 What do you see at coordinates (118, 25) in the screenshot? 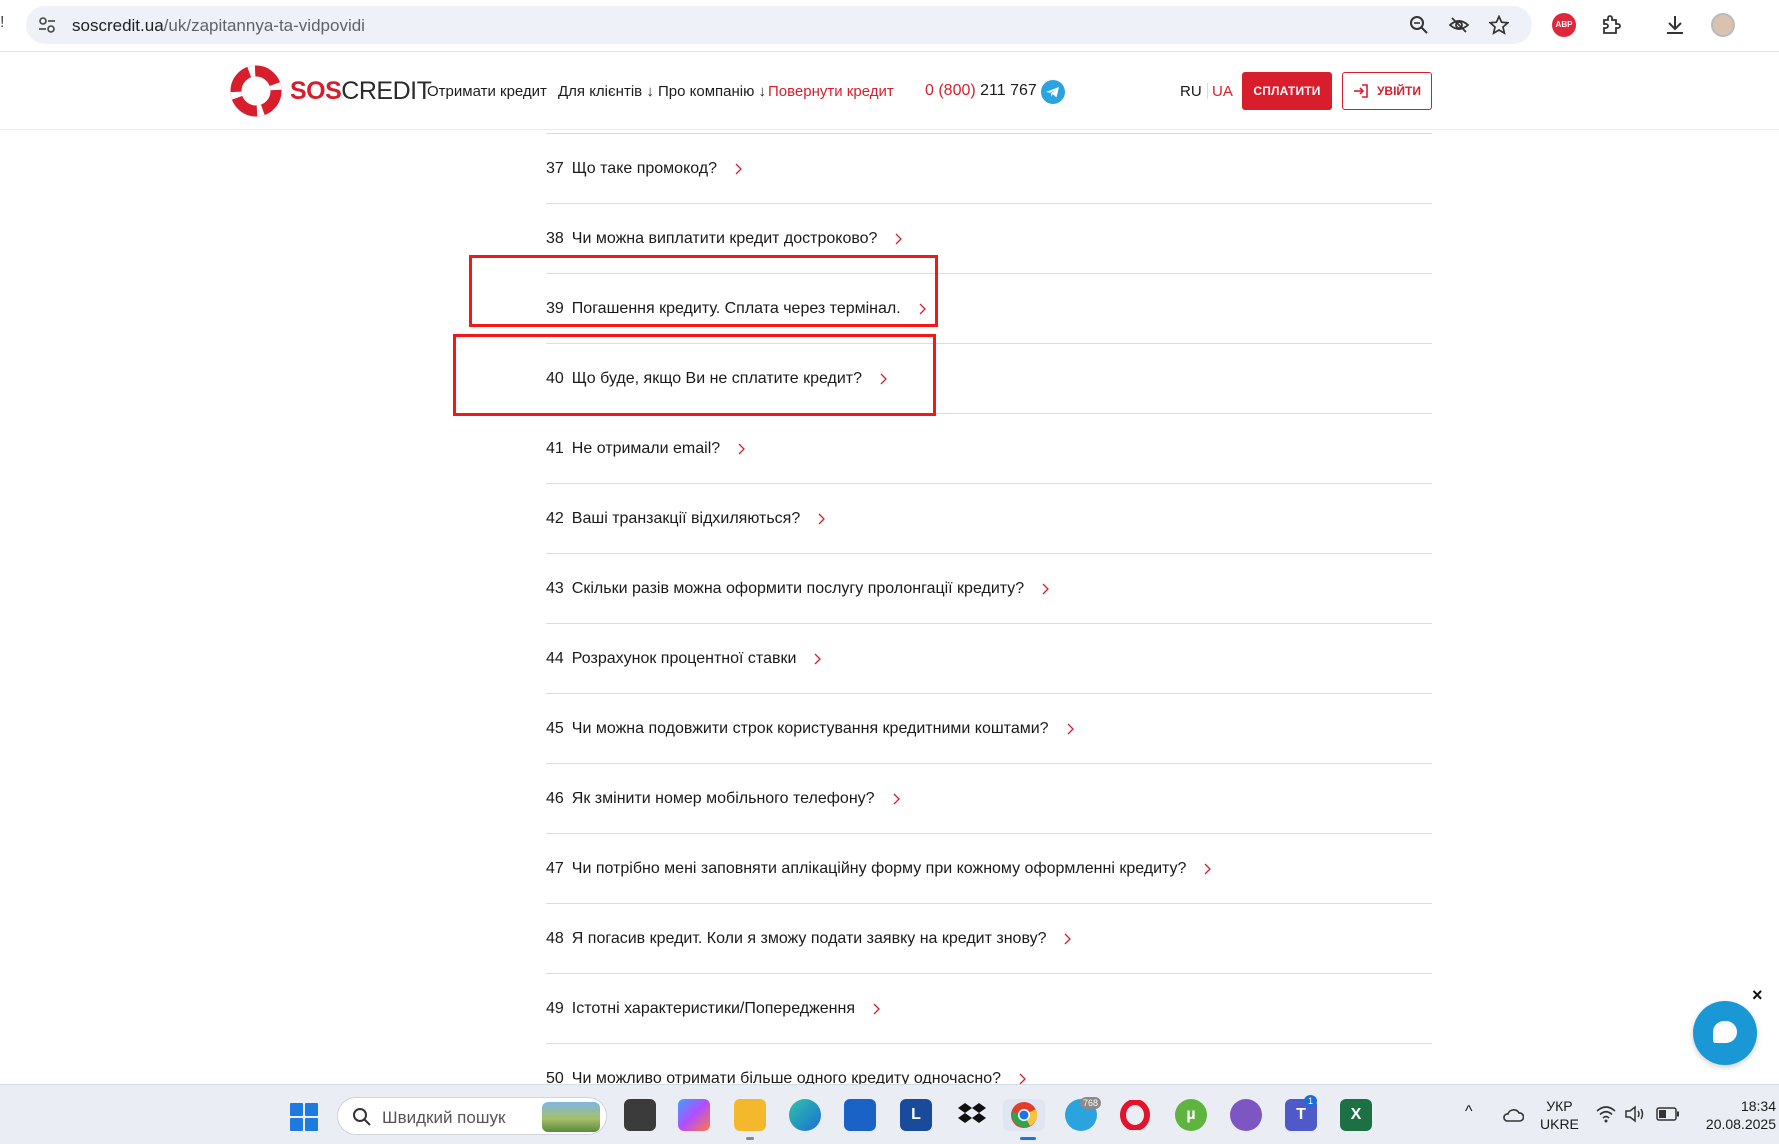
I see `url-host: soscredit.ua` at bounding box center [118, 25].